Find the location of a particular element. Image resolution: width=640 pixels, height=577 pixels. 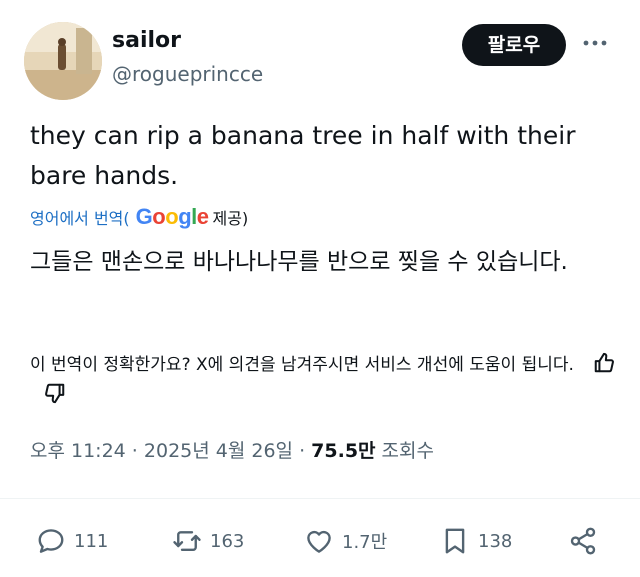

translated-from-label: 영어에서 번역( is located at coordinates (80, 218).